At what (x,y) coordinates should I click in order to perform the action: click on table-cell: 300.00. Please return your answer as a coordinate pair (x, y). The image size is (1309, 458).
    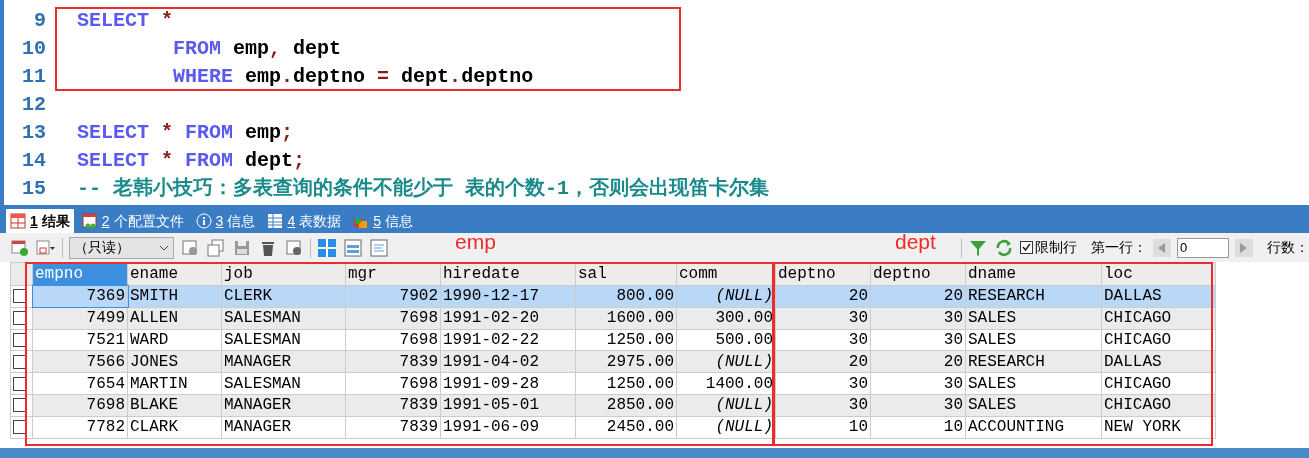
    Looking at the image, I should click on (726, 318).